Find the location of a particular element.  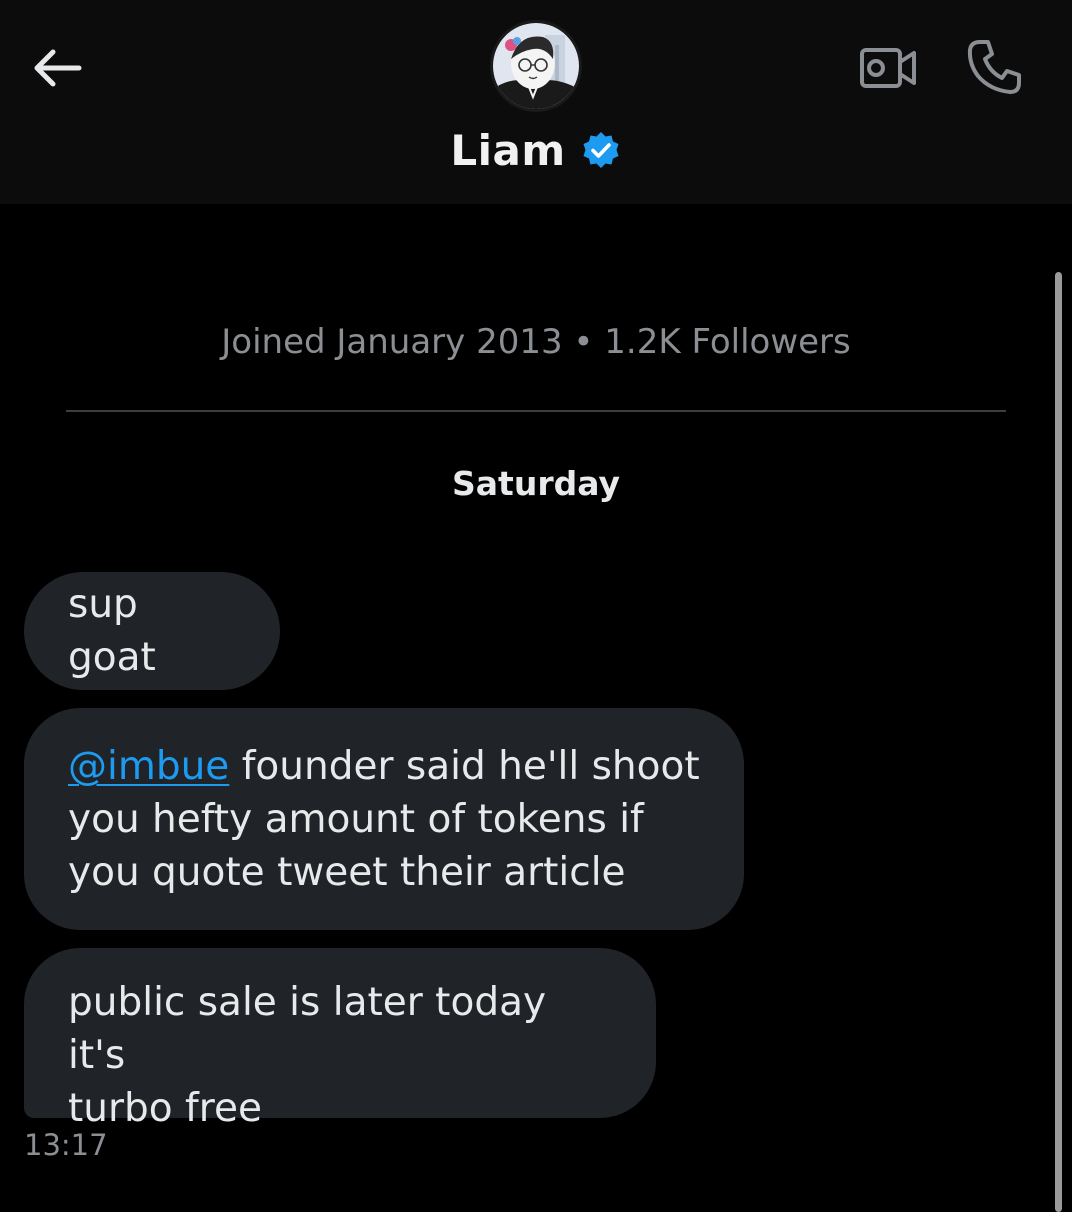

phone-call-button is located at coordinates (994, 67).